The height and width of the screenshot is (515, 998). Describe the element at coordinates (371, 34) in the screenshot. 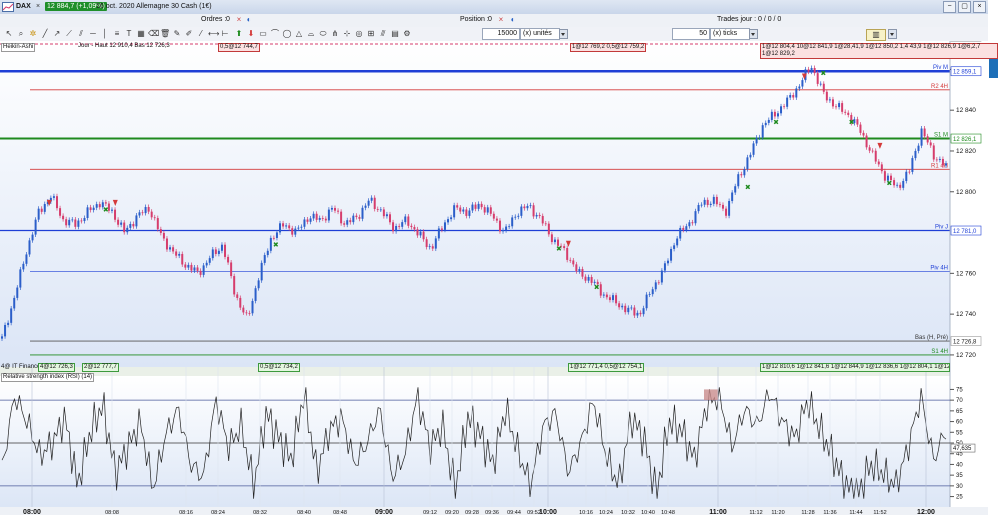

I see `ruler-alt-icon: ⊞` at that location.